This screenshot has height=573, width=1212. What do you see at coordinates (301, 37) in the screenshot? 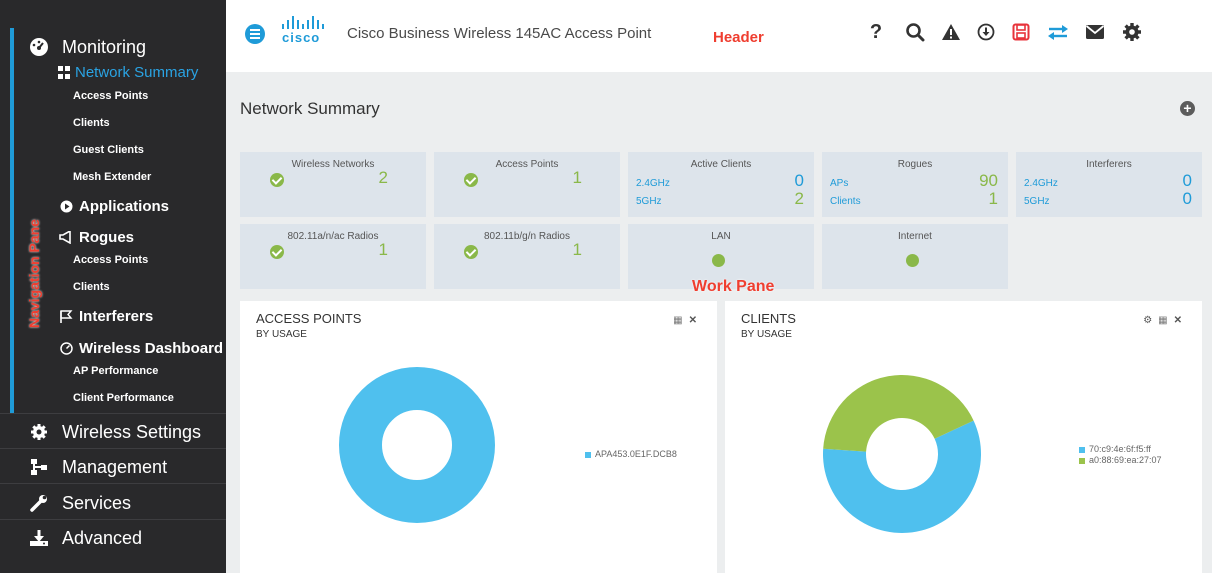
I see `cisco-logo-text: cisco` at bounding box center [301, 37].